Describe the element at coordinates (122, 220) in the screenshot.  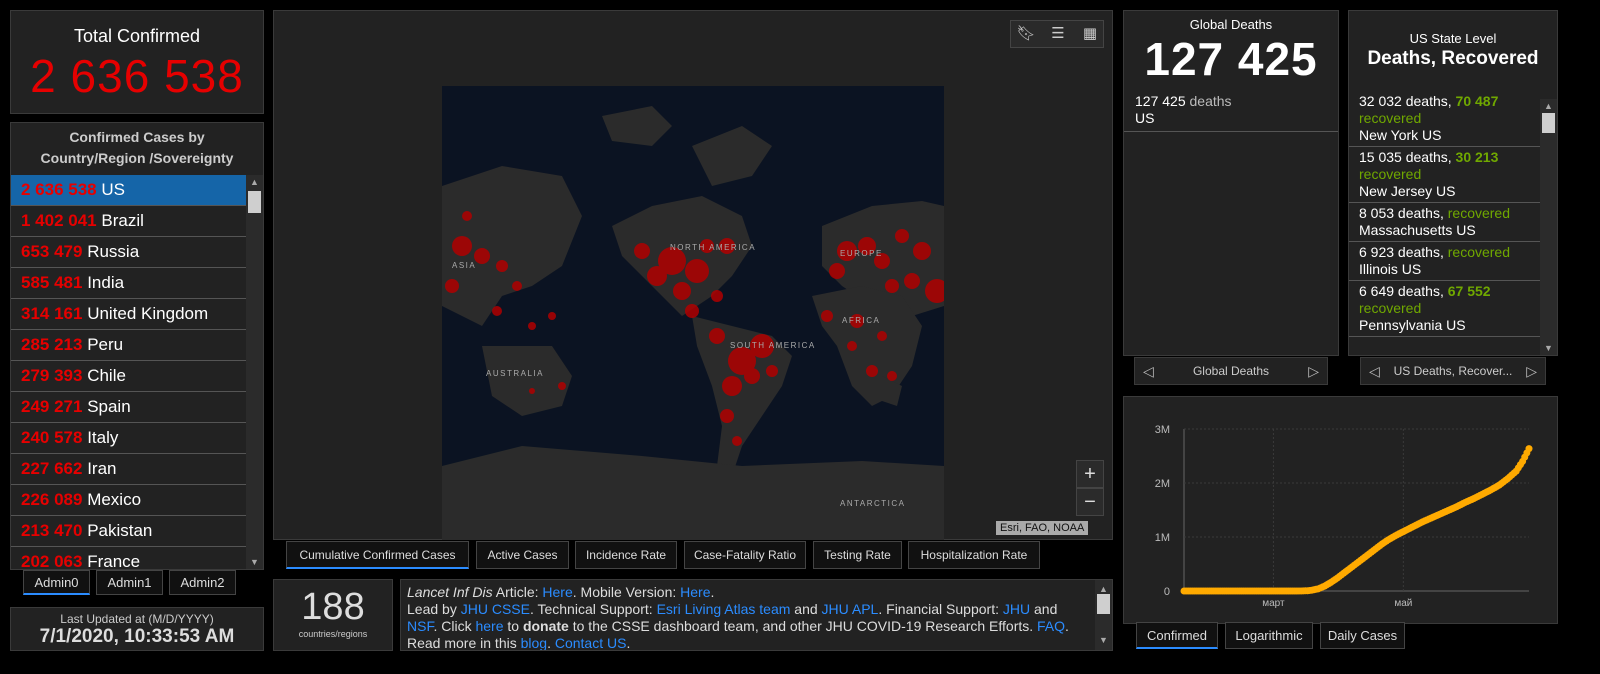
I see `country-name: Brazil` at that location.